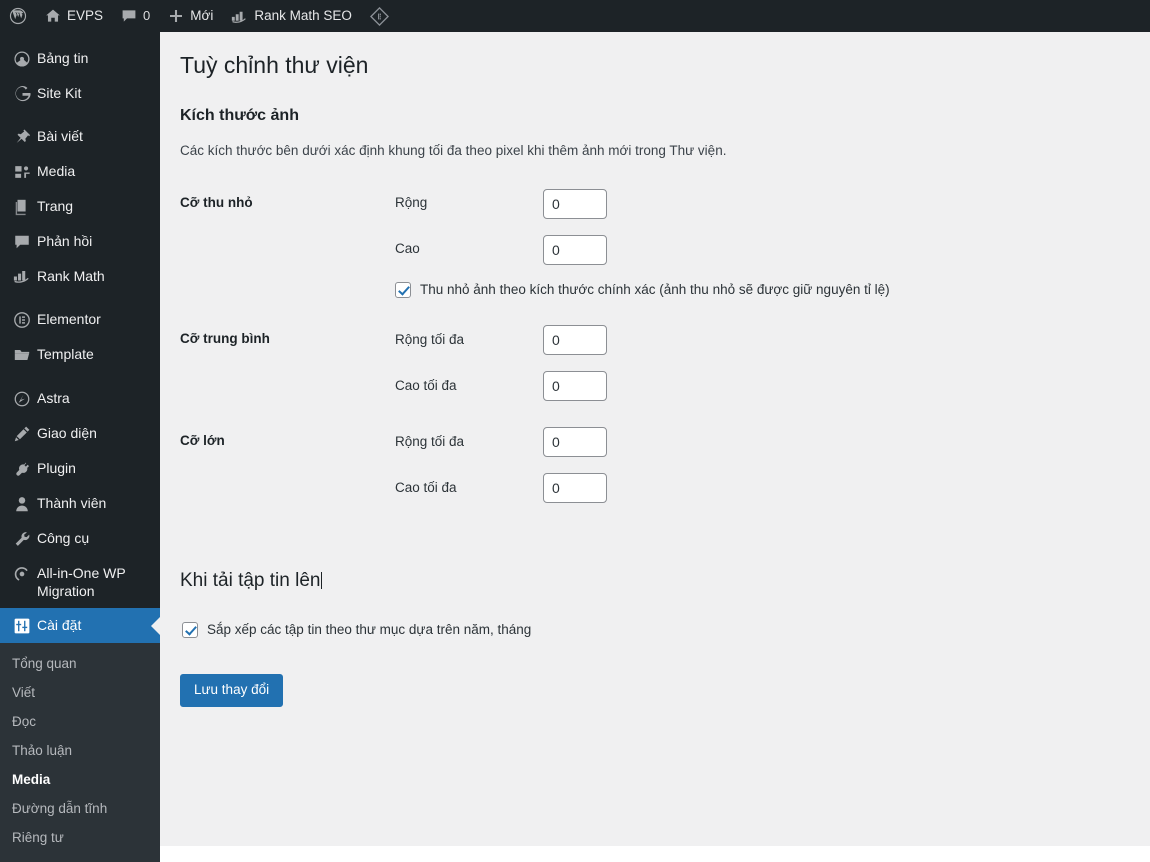  What do you see at coordinates (202, 441) in the screenshot?
I see `row-label-large: Cỡ lớn` at bounding box center [202, 441].